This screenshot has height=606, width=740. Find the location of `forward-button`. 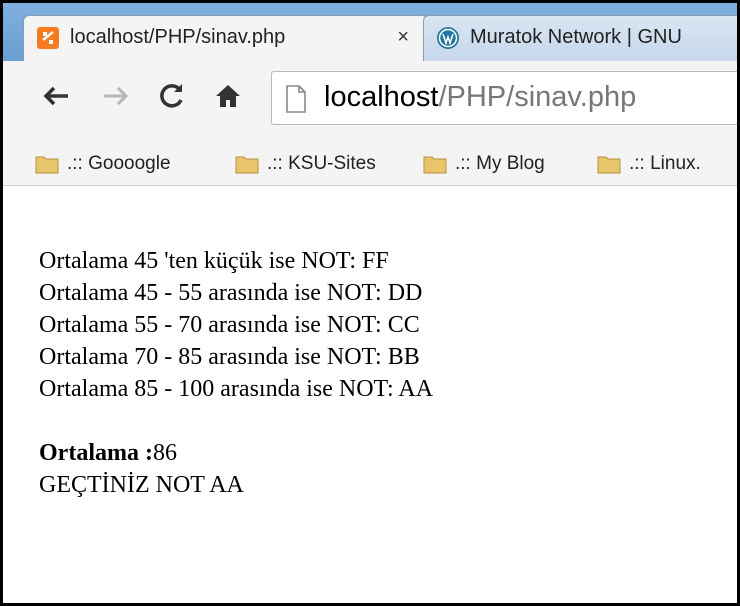

forward-button is located at coordinates (116, 96).